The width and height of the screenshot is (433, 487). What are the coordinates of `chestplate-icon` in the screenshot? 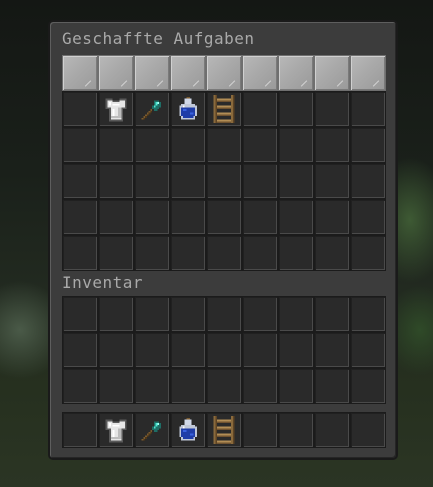 It's located at (116, 430).